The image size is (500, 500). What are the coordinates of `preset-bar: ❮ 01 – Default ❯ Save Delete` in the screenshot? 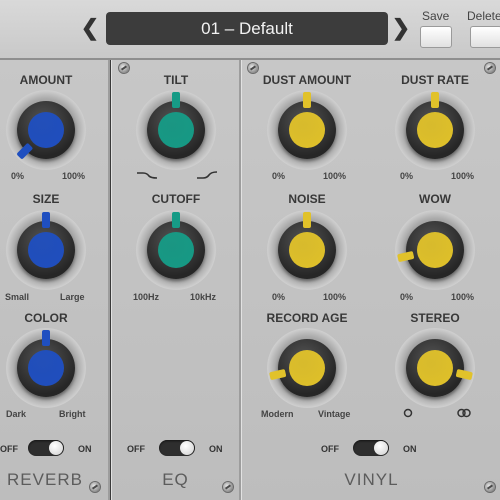 It's located at (250, 30).